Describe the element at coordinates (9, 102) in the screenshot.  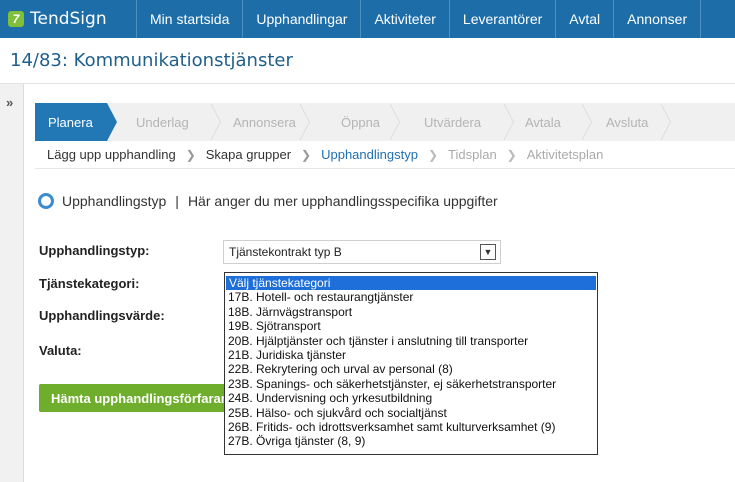
I see `expand-sidebar-icon: »` at that location.